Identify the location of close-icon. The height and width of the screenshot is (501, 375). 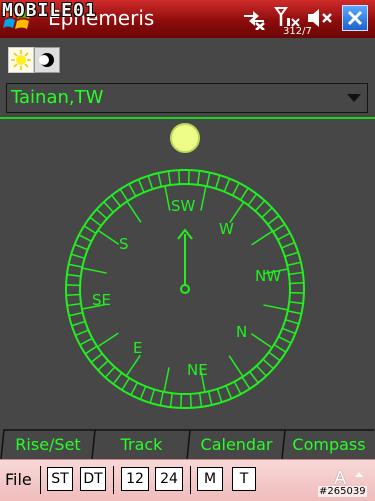
(355, 18).